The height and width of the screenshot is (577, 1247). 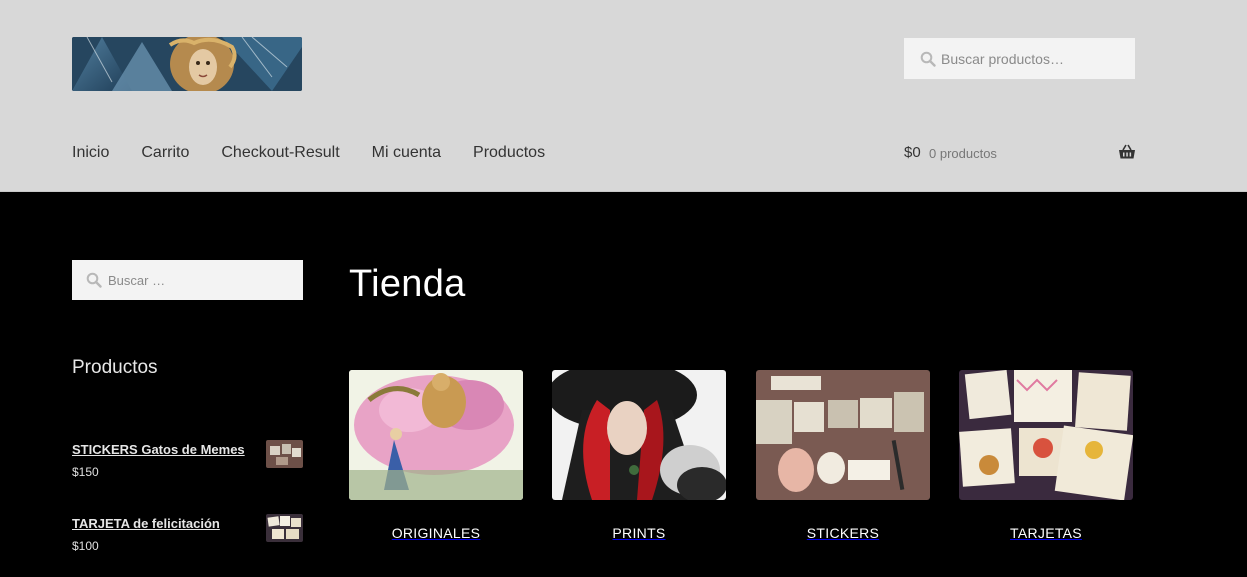 I want to click on category-label: ORIGINALES, so click(x=436, y=533).